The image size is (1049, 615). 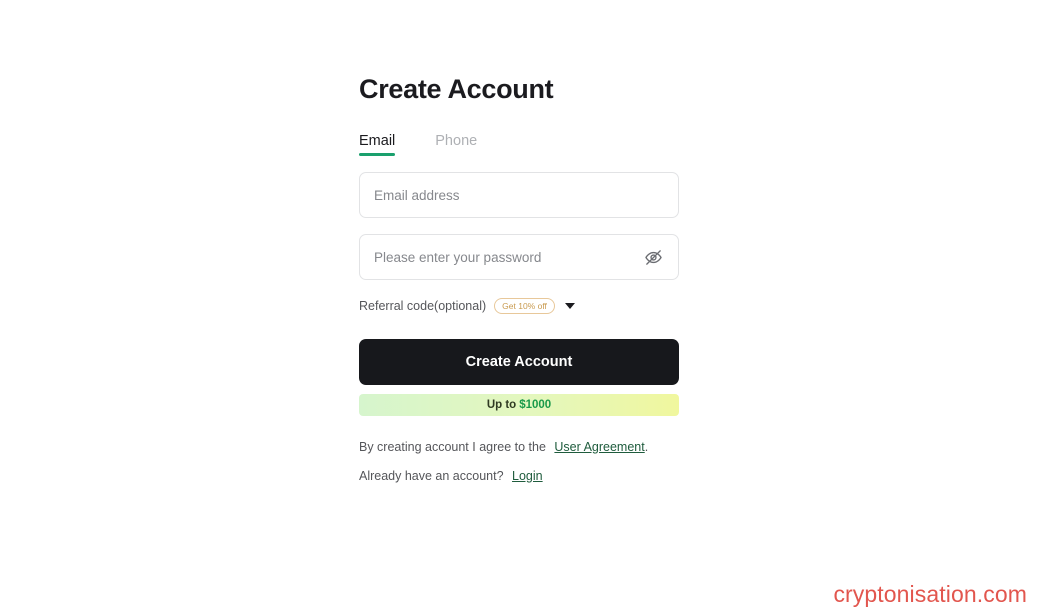 What do you see at coordinates (431, 476) in the screenshot?
I see `login-prompt-text: Already have an account?` at bounding box center [431, 476].